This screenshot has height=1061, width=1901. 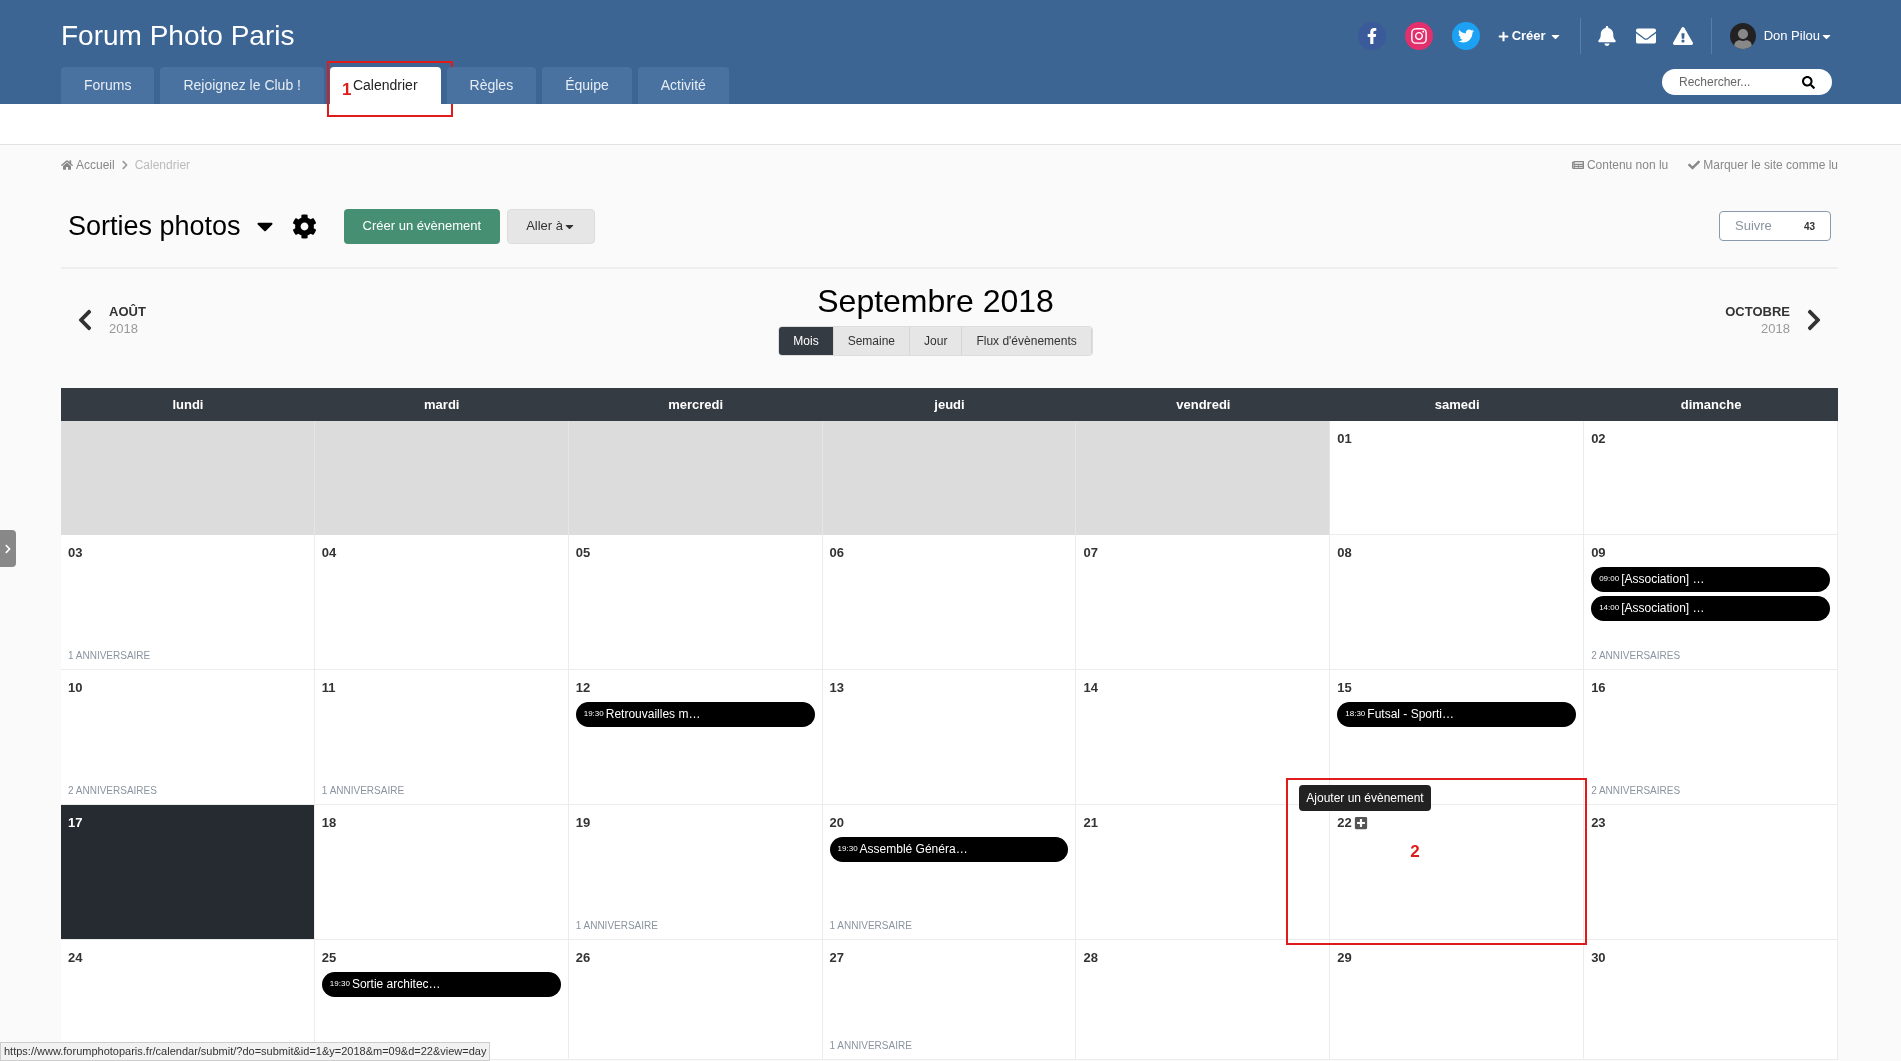 What do you see at coordinates (1355, 714) in the screenshot?
I see `event-time: 18:30` at bounding box center [1355, 714].